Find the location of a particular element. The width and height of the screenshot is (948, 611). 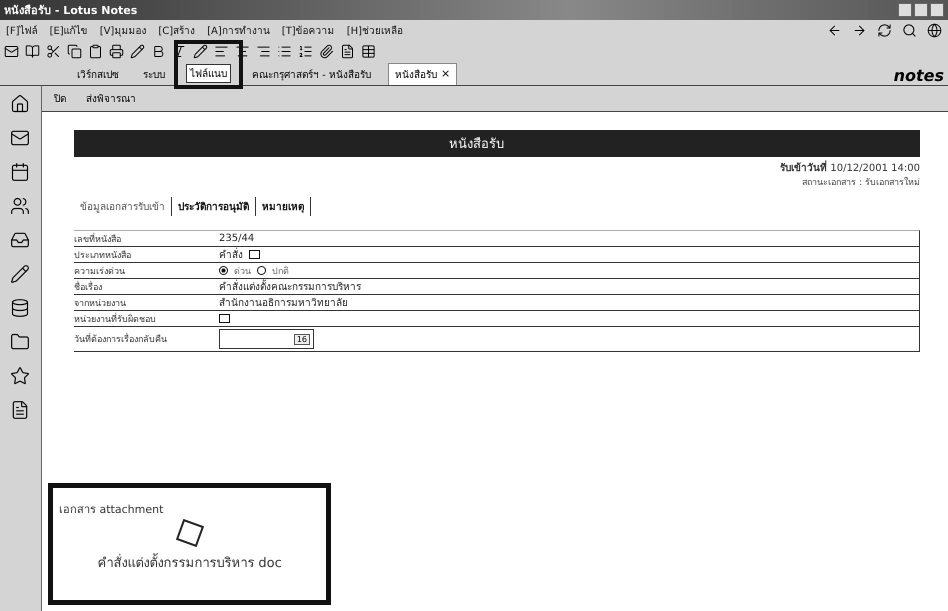

form-tab: ประวัติการอนุมัติ is located at coordinates (214, 206).